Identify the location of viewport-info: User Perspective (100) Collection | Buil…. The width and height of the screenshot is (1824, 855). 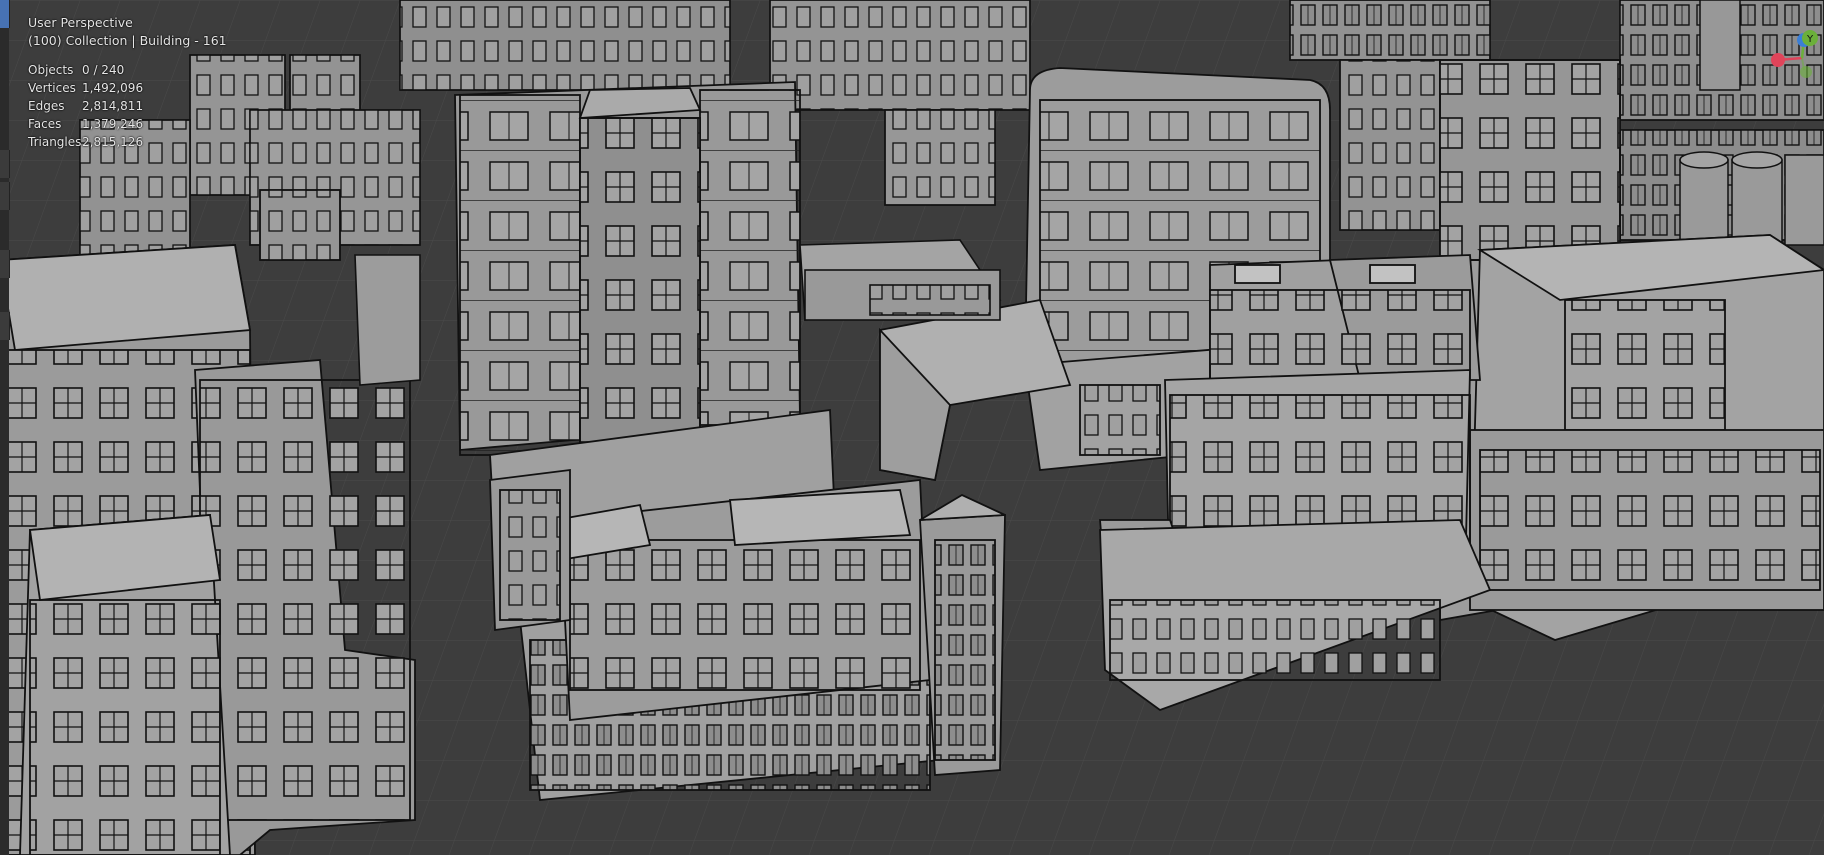
(127, 32).